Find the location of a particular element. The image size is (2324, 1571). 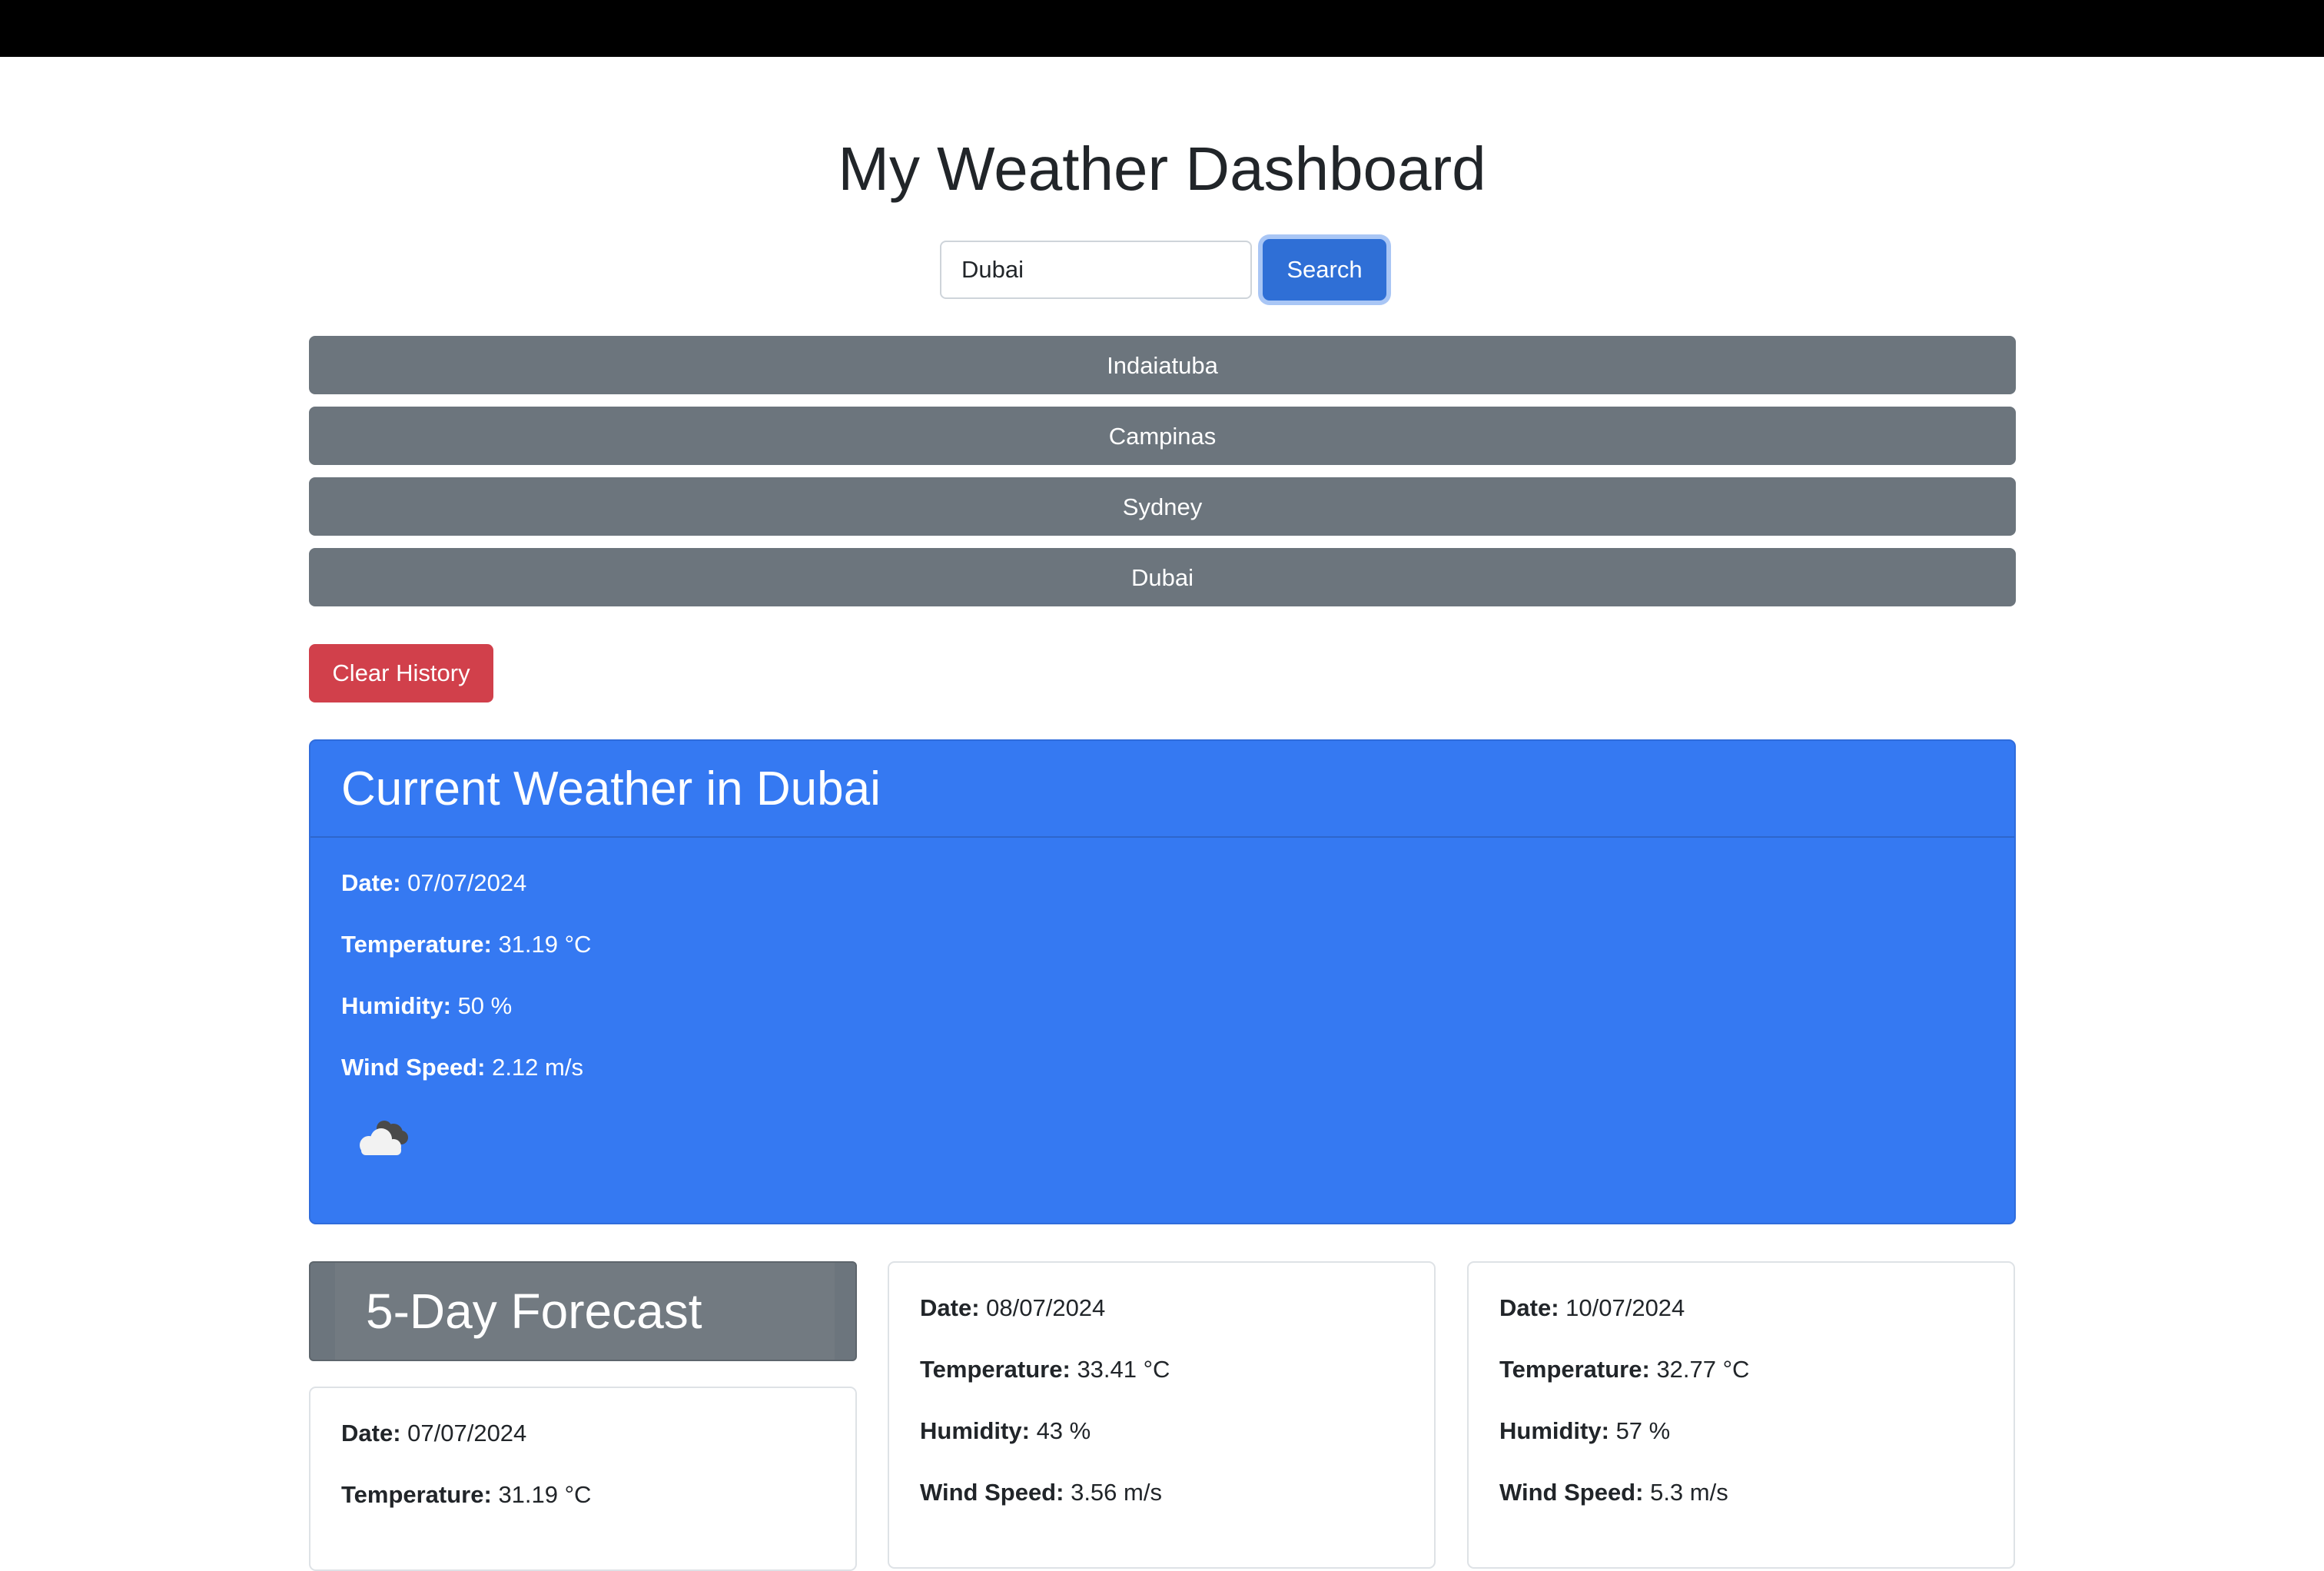

search-history-list: Indaiatuba Campinas Sydney Dubai is located at coordinates (1162, 478).